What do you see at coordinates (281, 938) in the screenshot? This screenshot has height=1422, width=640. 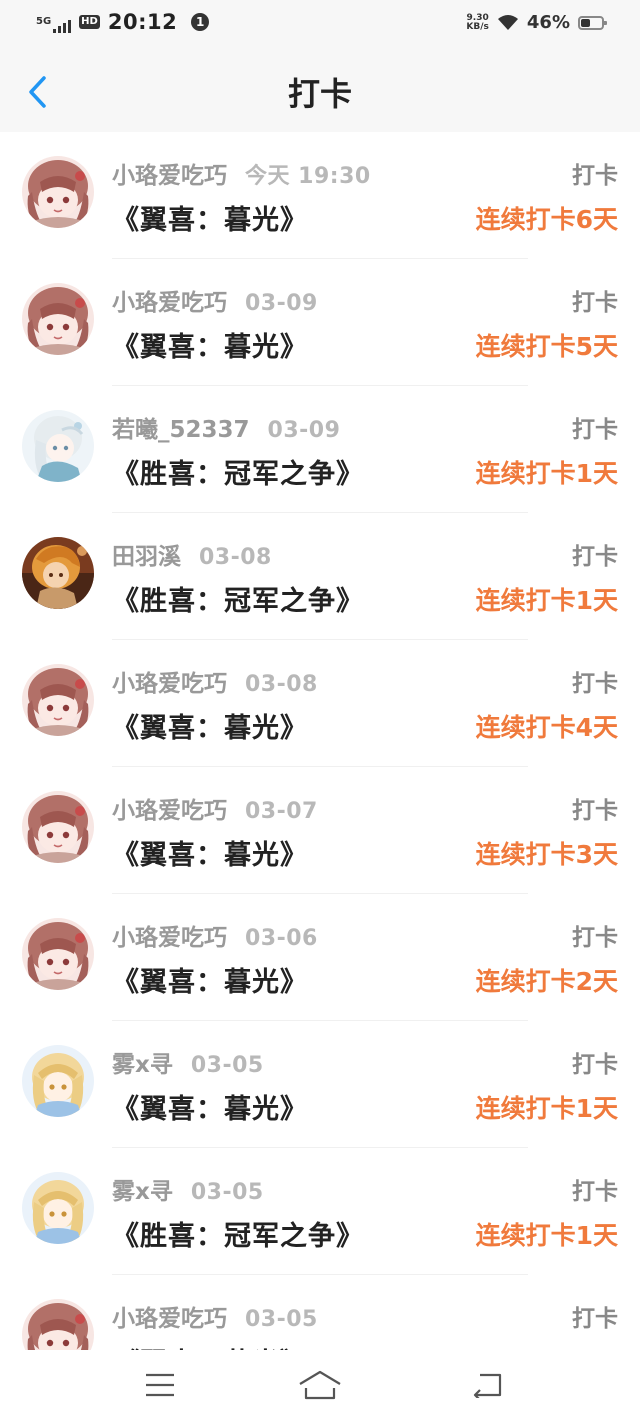 I see `timestamp: 03-06` at bounding box center [281, 938].